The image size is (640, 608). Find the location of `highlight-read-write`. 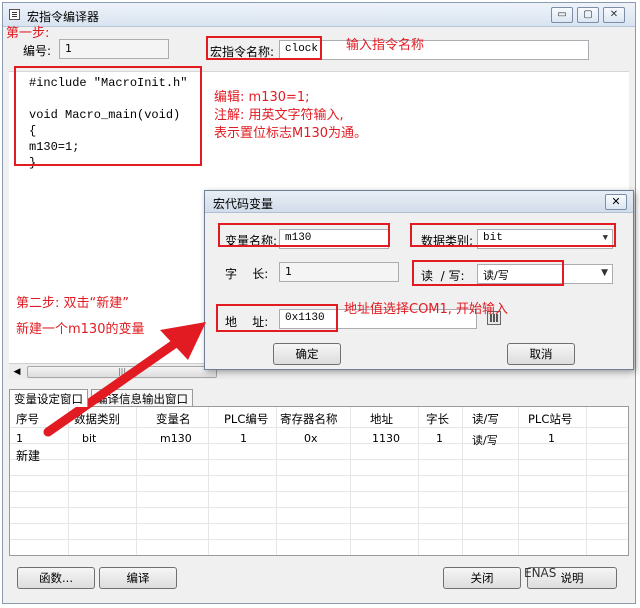

highlight-read-write is located at coordinates (488, 273).